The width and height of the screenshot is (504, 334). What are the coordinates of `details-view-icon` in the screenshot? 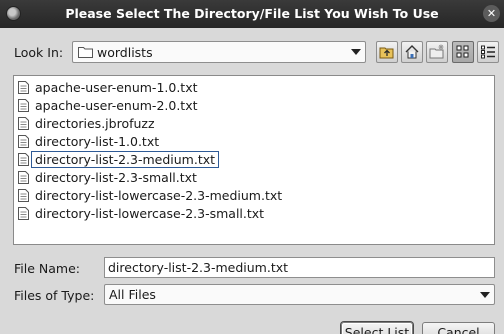 It's located at (488, 52).